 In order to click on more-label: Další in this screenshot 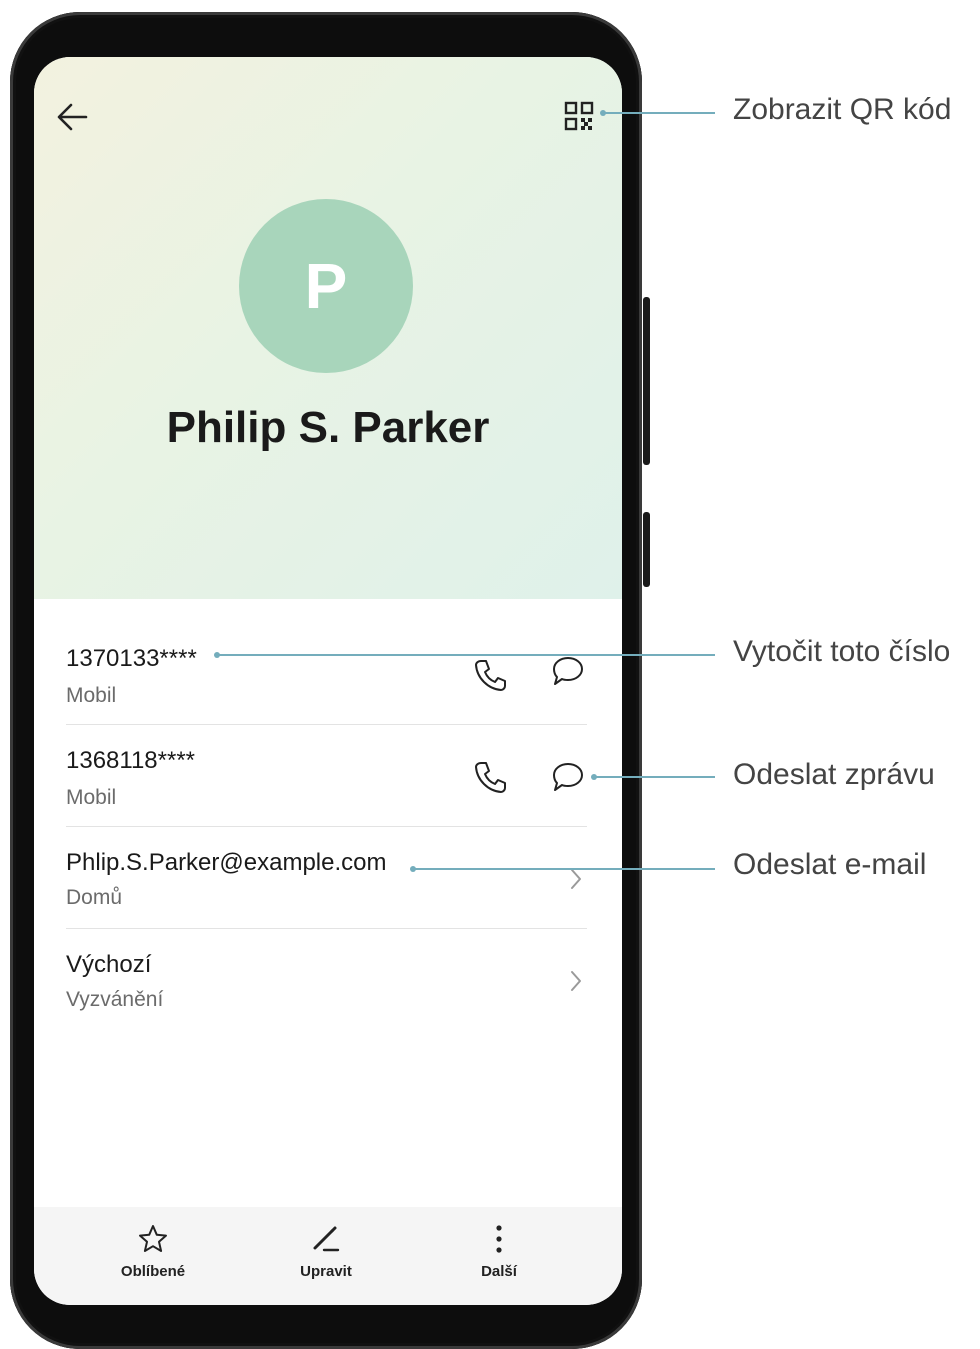, I will do `click(499, 1271)`.